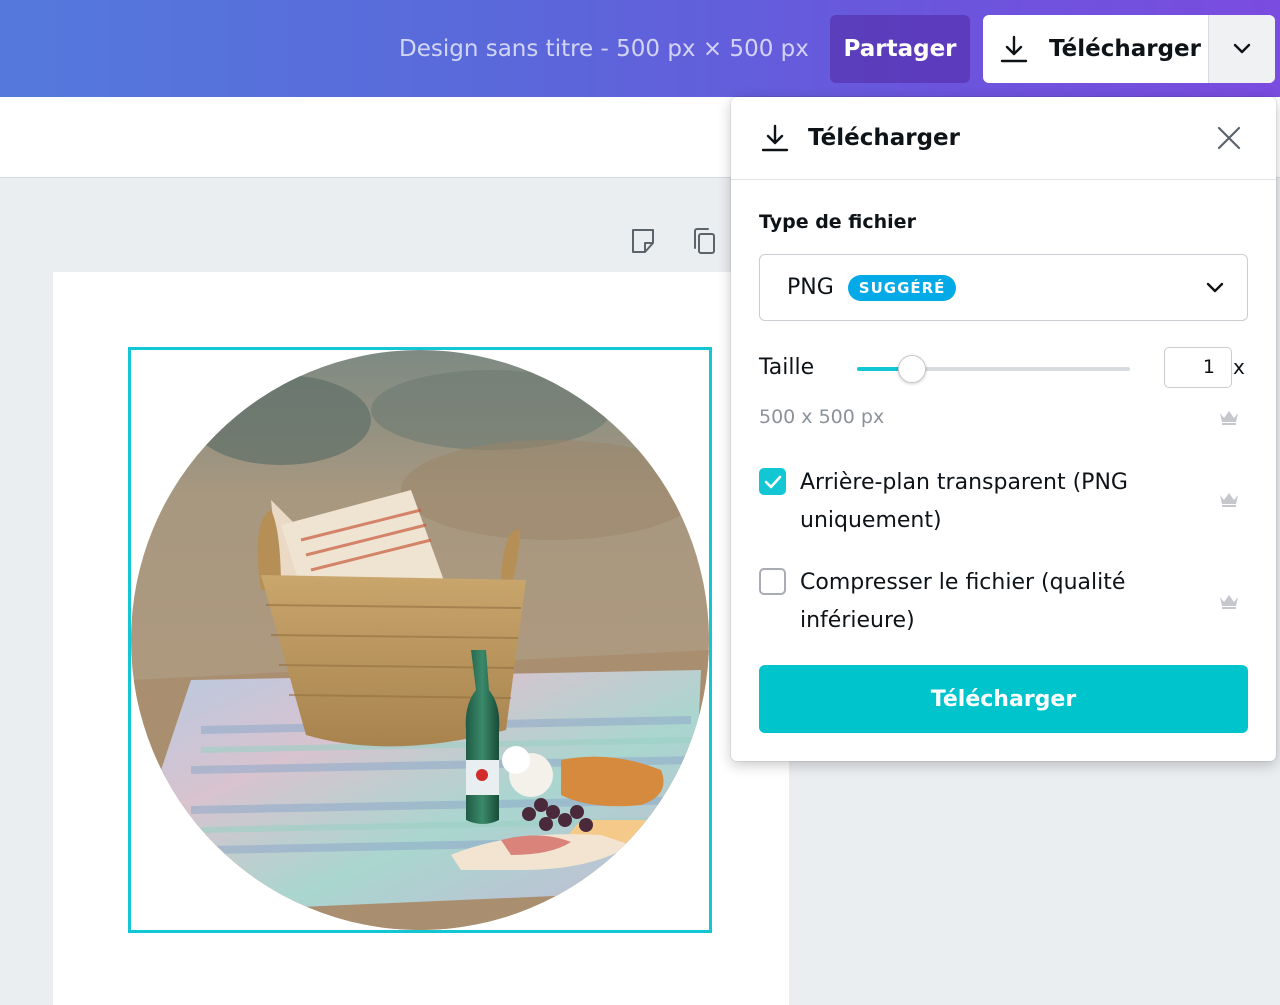 Image resolution: width=1280 pixels, height=1005 pixels. Describe the element at coordinates (902, 287) in the screenshot. I see `suggested-badge: SUGGÉRÉ` at that location.